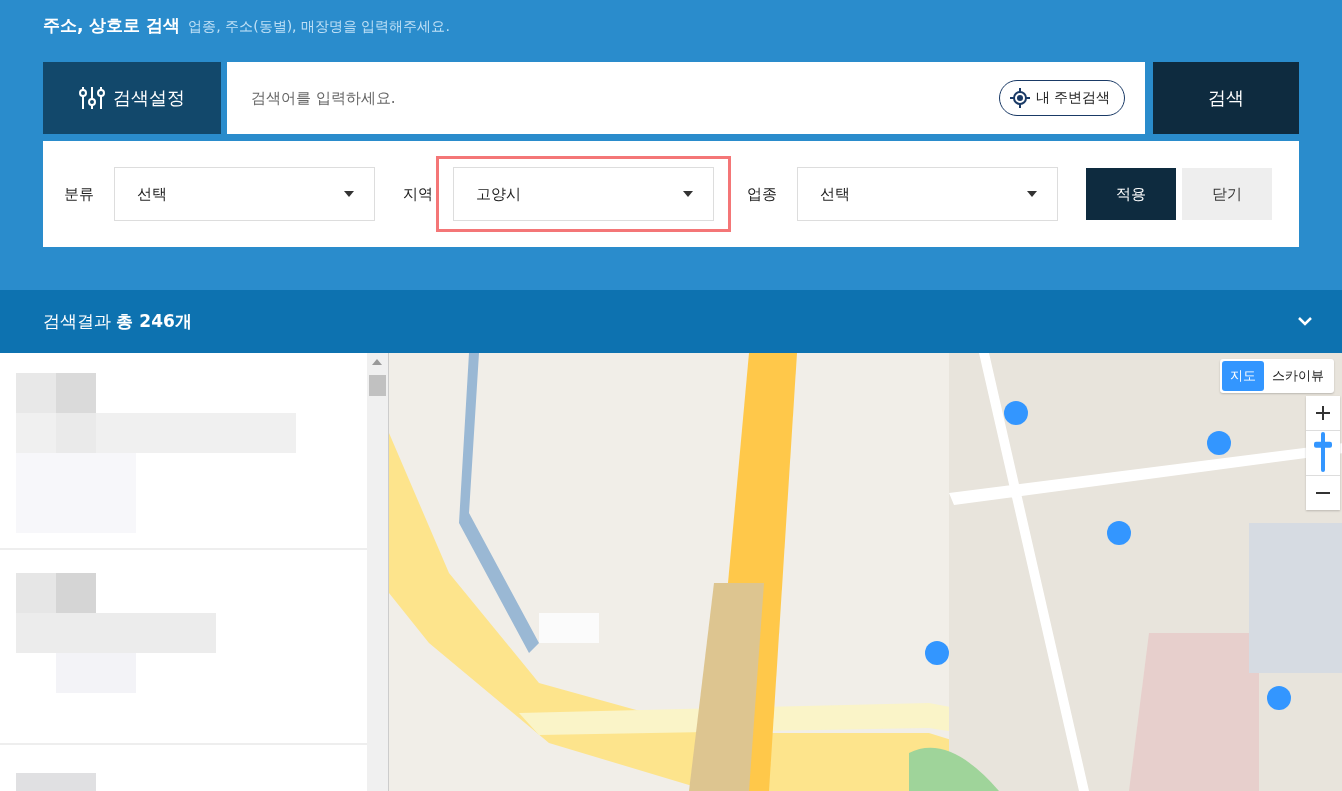  I want to click on zoom-slider, so click(1323, 452).